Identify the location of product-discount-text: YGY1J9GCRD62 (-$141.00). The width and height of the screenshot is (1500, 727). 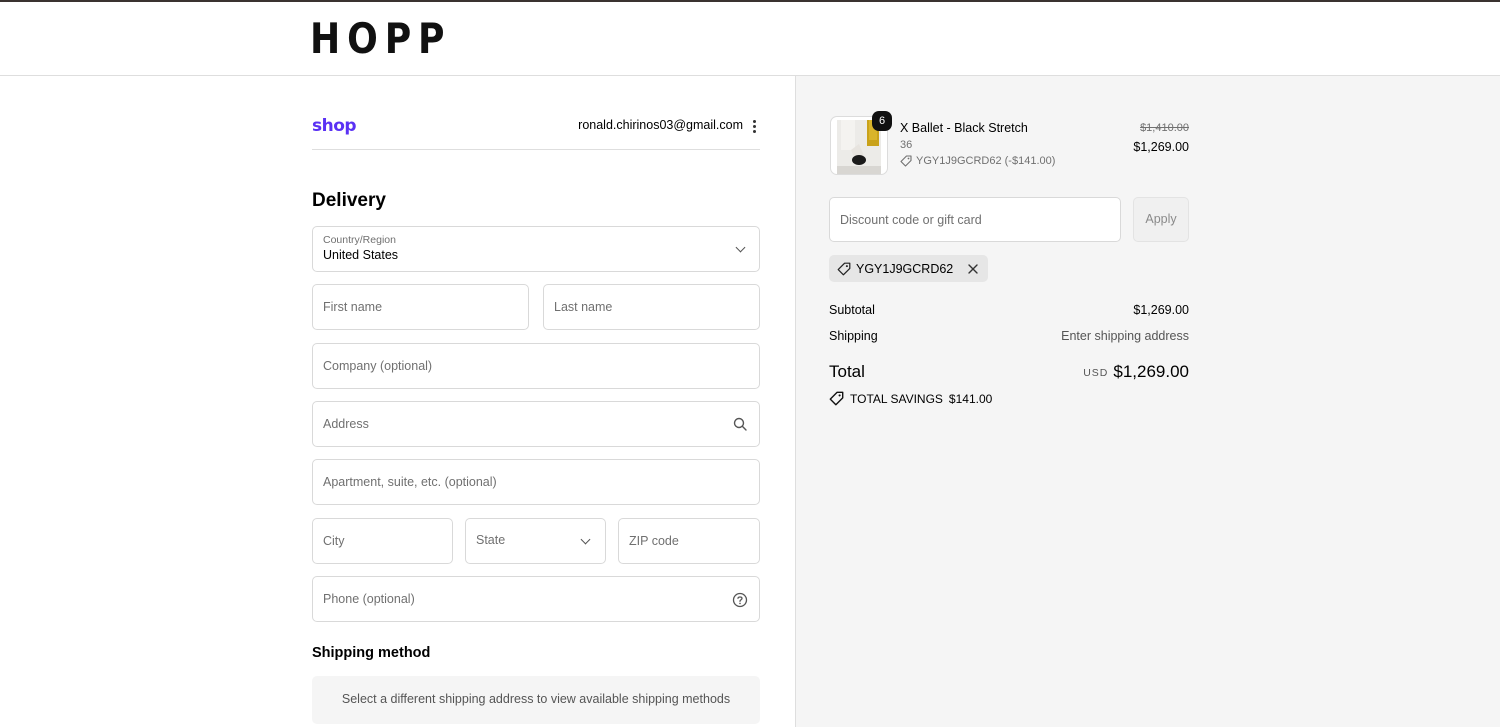
(986, 161).